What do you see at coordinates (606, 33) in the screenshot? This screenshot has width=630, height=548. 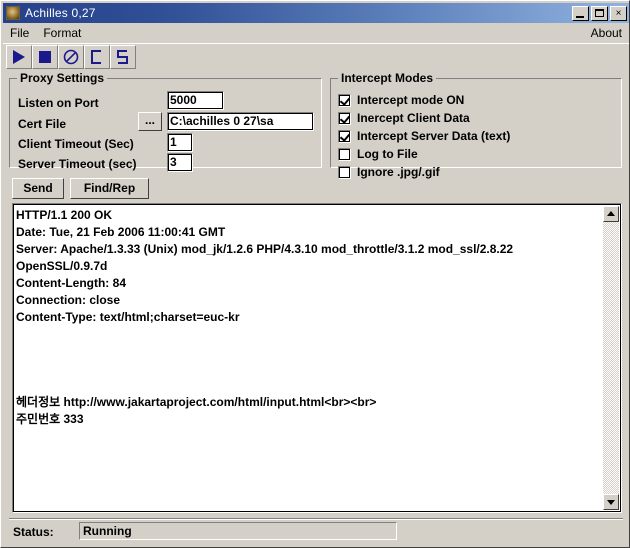 I see `menu-item-about: About` at bounding box center [606, 33].